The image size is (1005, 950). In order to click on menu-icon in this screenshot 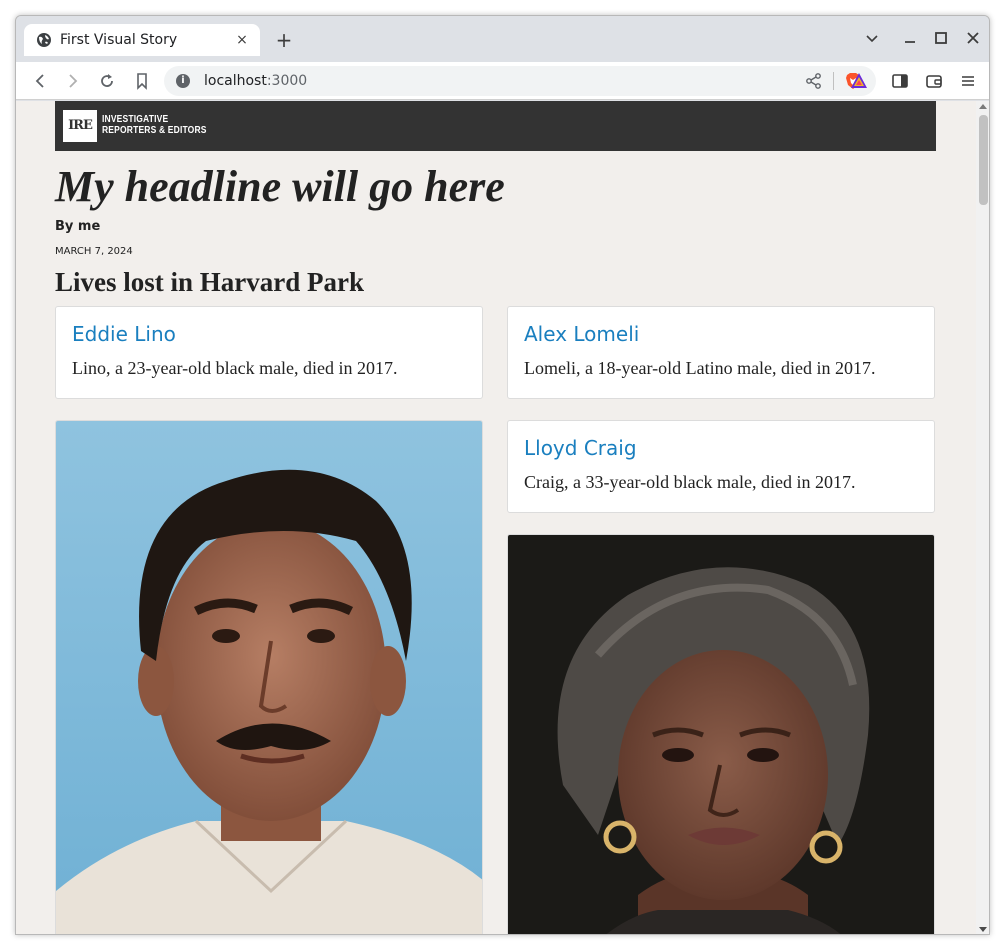, I will do `click(968, 81)`.